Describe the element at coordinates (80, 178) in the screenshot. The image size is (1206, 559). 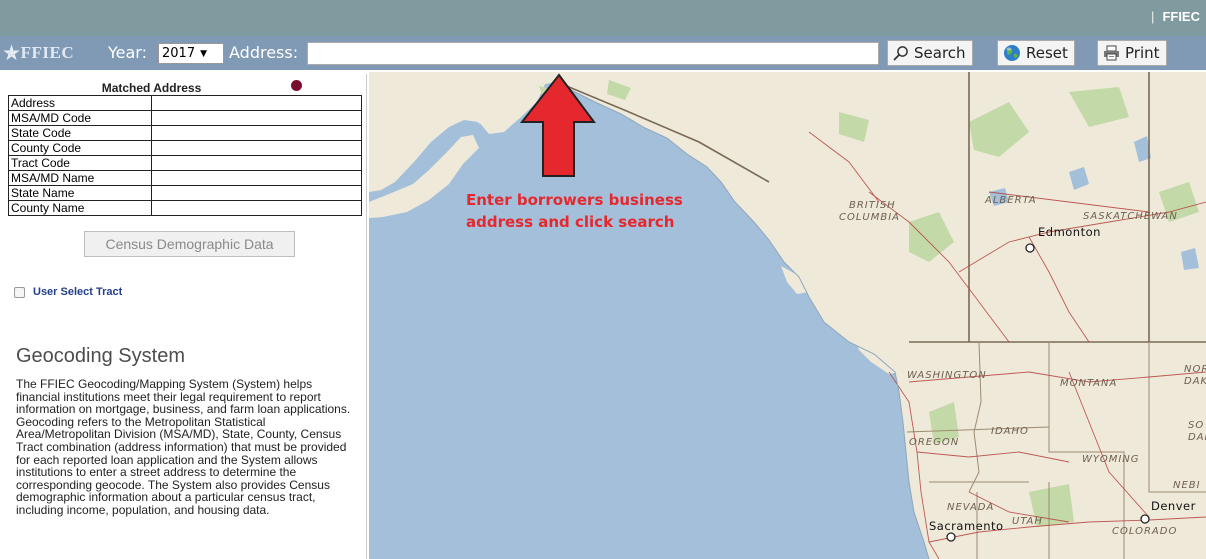
I see `row-label: MSA/MD Name` at that location.